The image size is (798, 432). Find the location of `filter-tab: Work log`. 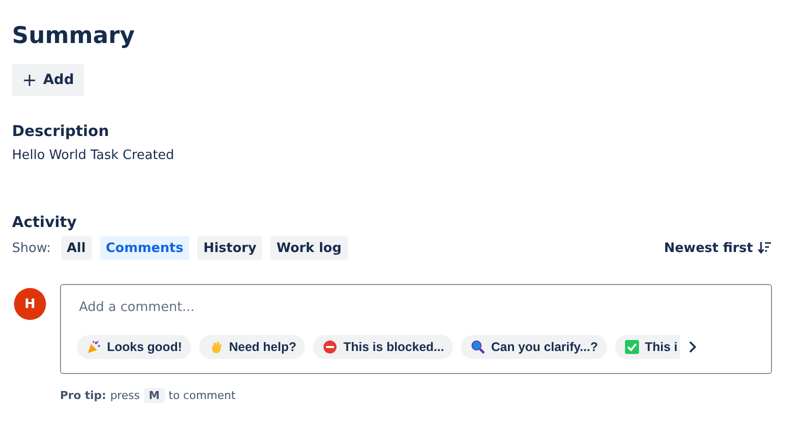

filter-tab: Work log is located at coordinates (309, 248).